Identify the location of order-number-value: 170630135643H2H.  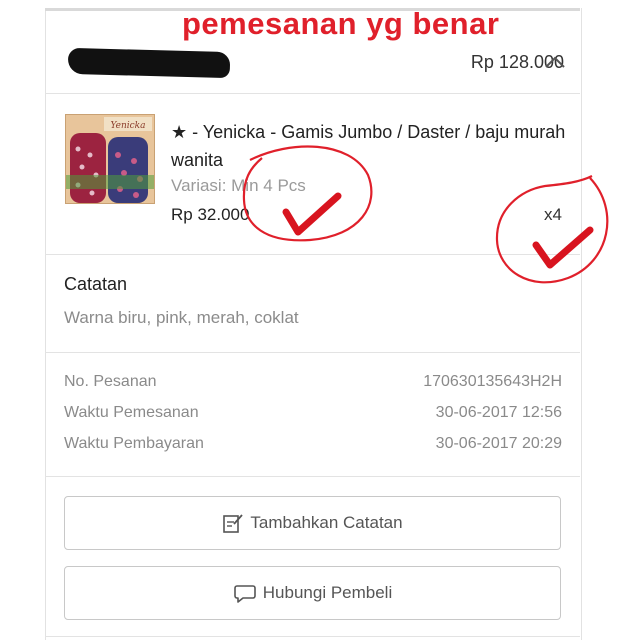
(492, 381).